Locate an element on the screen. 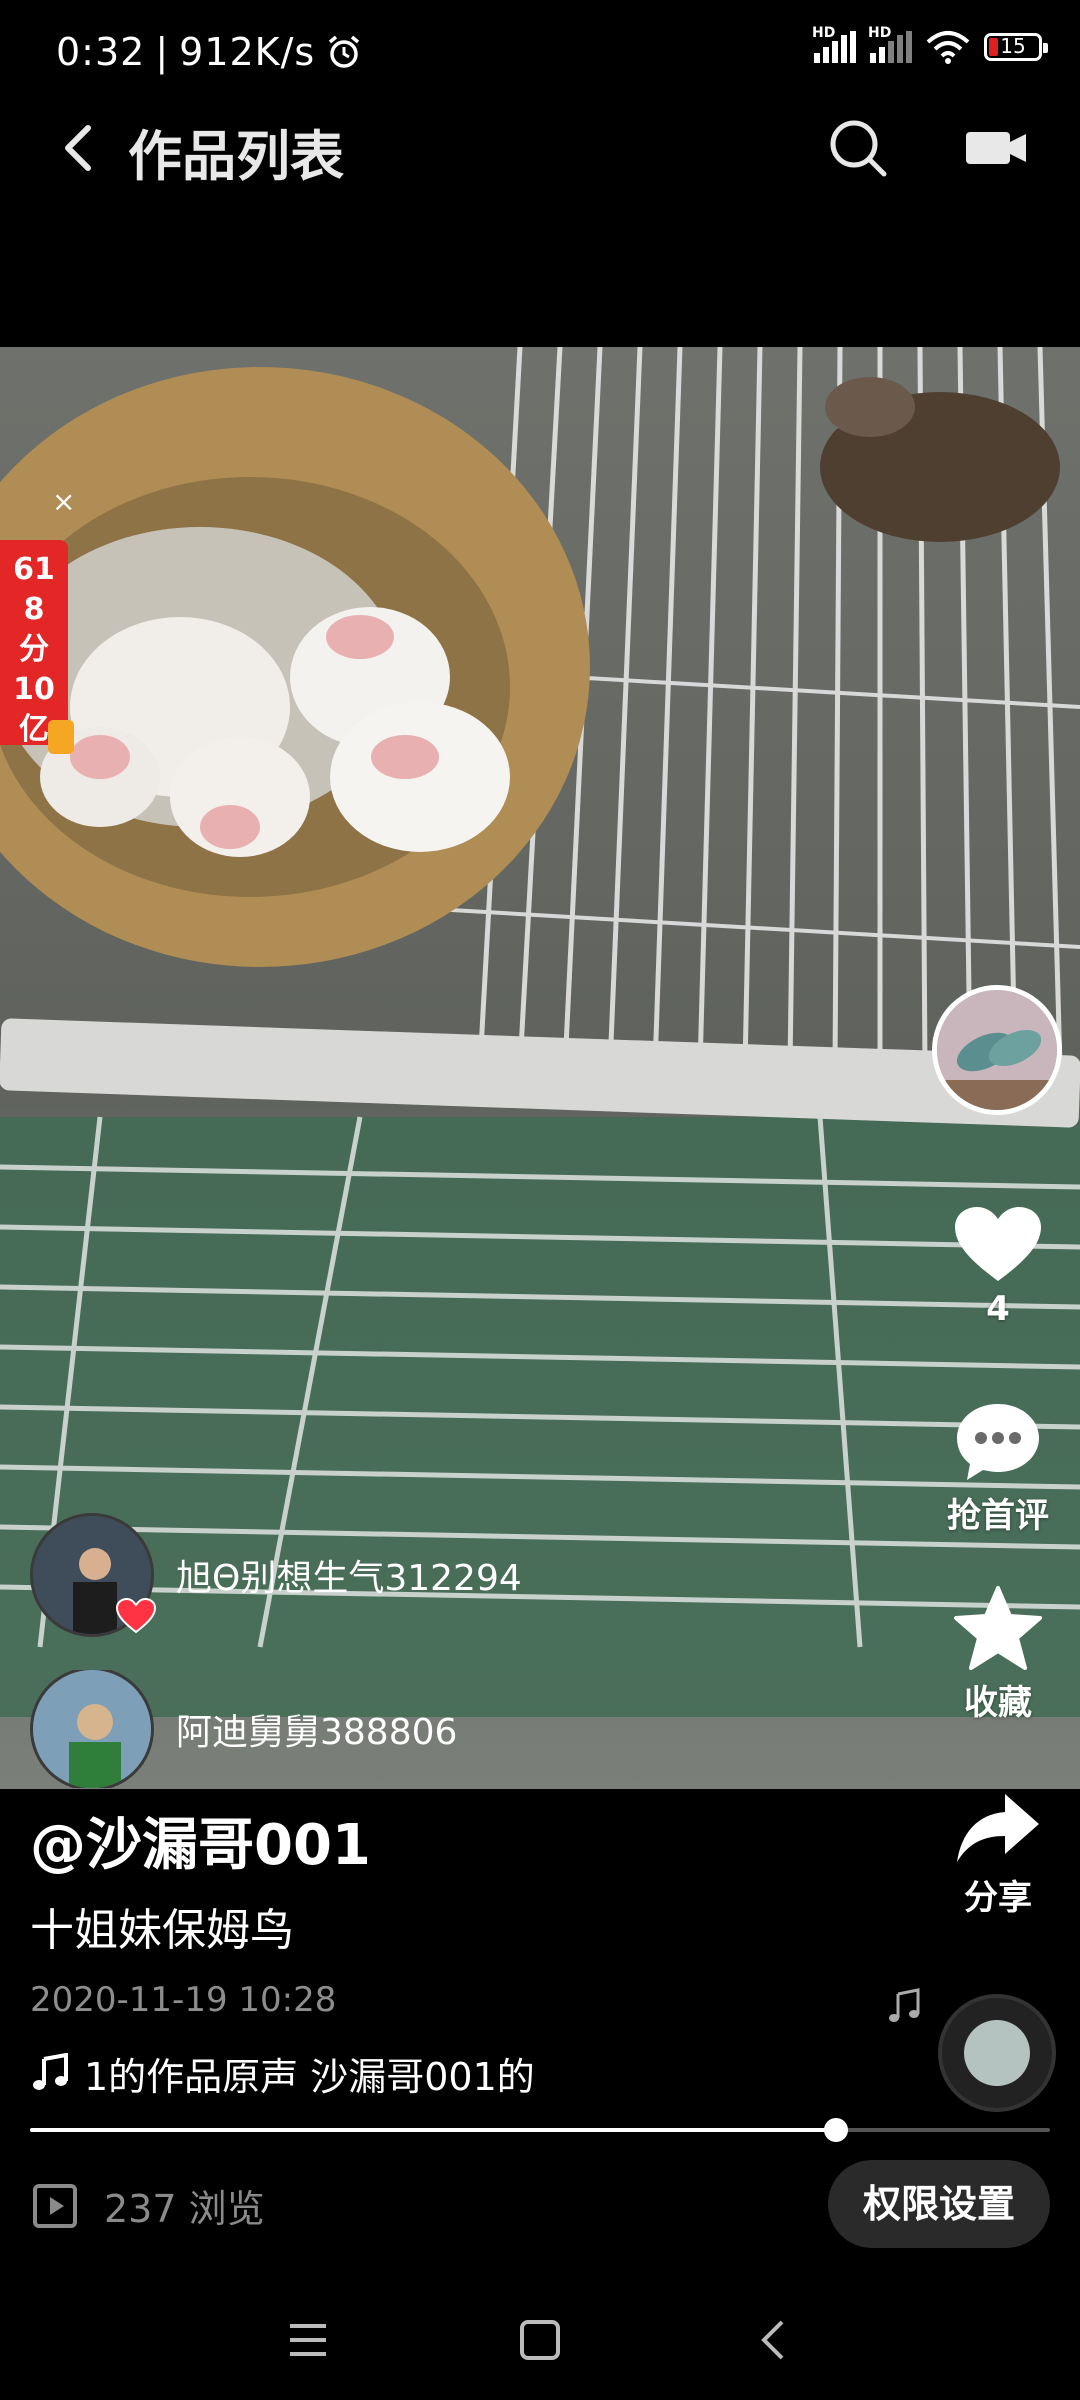 This screenshot has height=2400, width=1080. post-caption: 十姐妹保姆鸟 is located at coordinates (162, 1930).